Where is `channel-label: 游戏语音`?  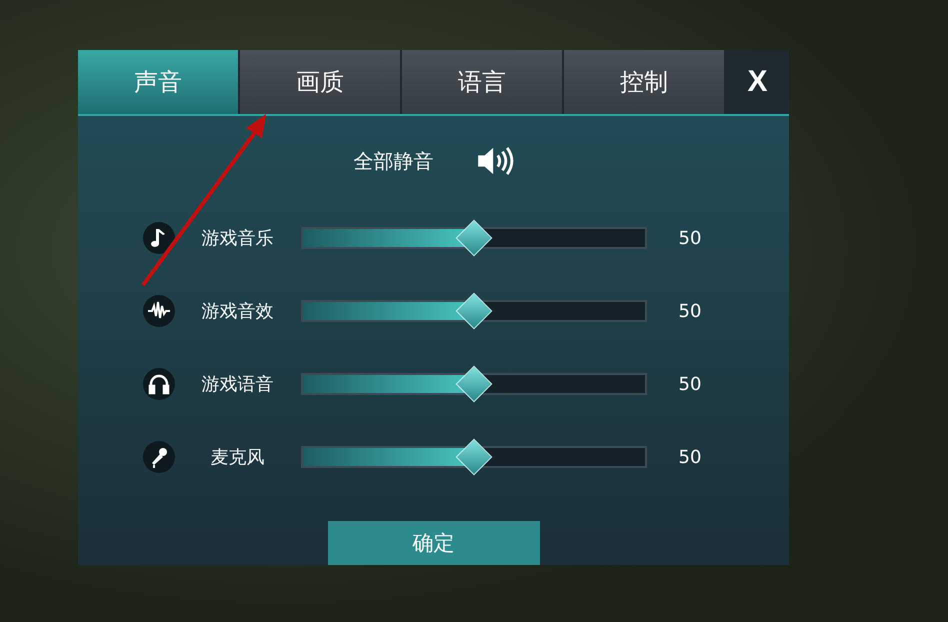
channel-label: 游戏语音 is located at coordinates (237, 384).